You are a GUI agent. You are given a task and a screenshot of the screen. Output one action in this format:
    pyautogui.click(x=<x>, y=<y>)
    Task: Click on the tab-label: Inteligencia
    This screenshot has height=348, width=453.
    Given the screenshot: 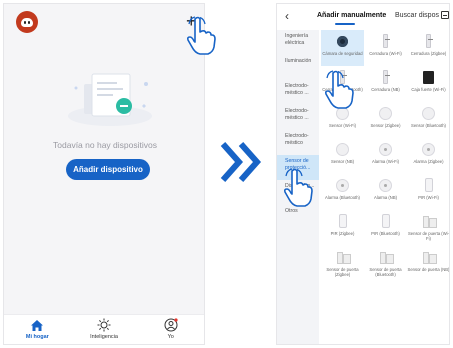 What is the action you would take?
    pyautogui.click(x=104, y=337)
    